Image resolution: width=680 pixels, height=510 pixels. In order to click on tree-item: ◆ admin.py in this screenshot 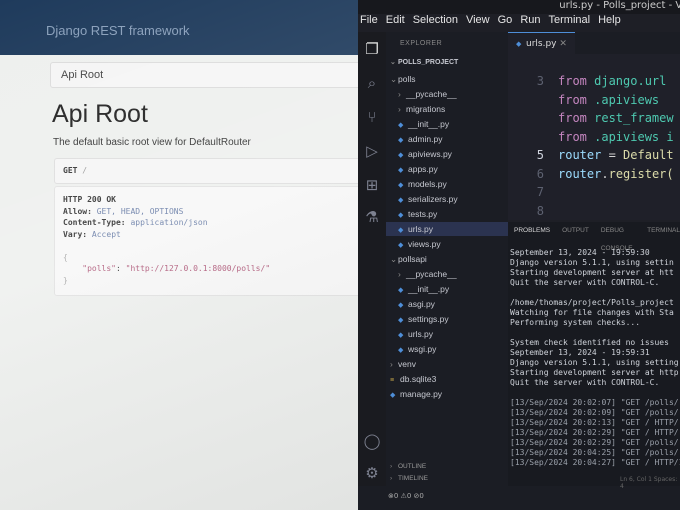, I will do `click(420, 139)`.